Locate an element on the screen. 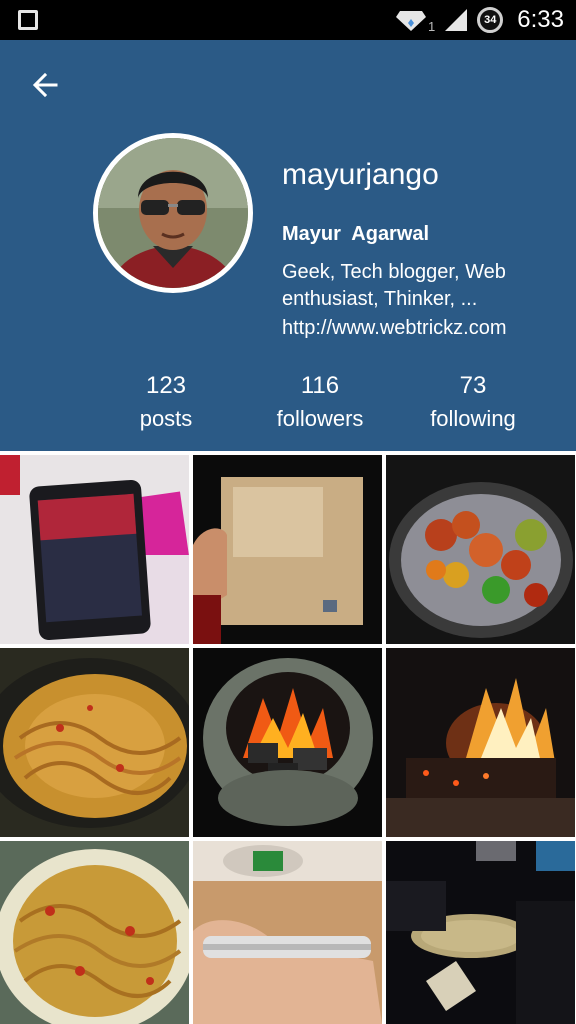  username: mayurjango is located at coordinates (360, 174).